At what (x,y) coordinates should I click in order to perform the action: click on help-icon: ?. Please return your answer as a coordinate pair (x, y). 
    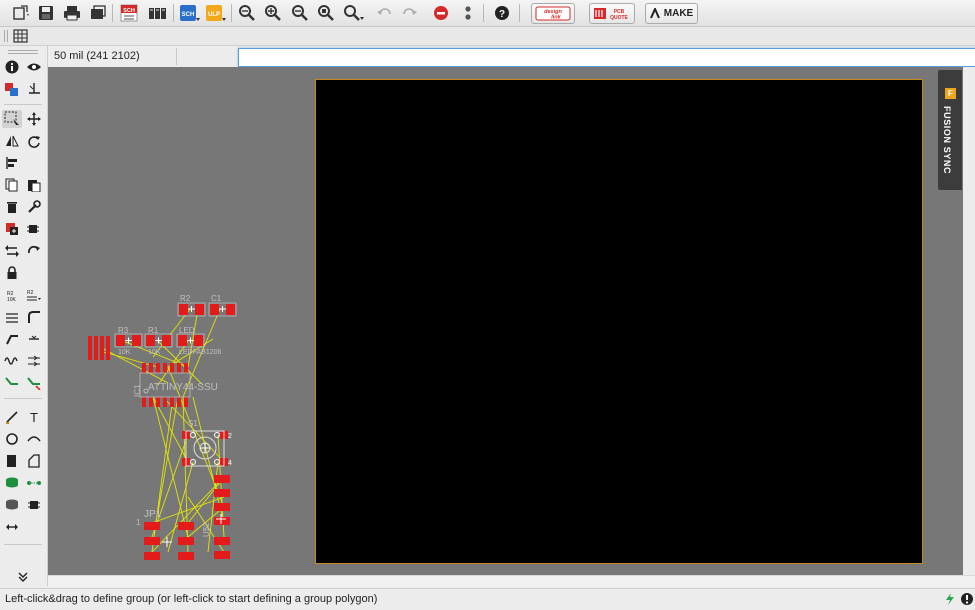
    Looking at the image, I should click on (502, 13).